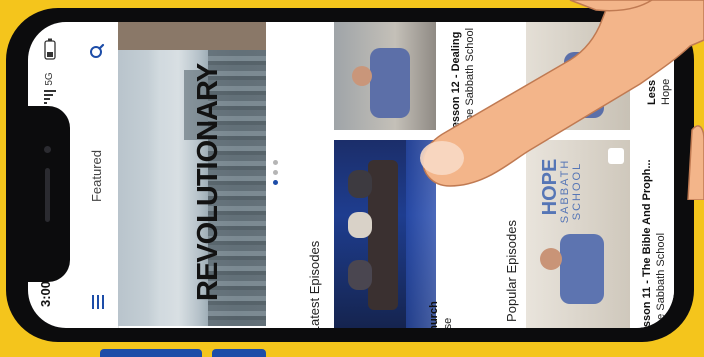 The width and height of the screenshot is (704, 357). I want to click on speaker-grille, so click(47, 195).